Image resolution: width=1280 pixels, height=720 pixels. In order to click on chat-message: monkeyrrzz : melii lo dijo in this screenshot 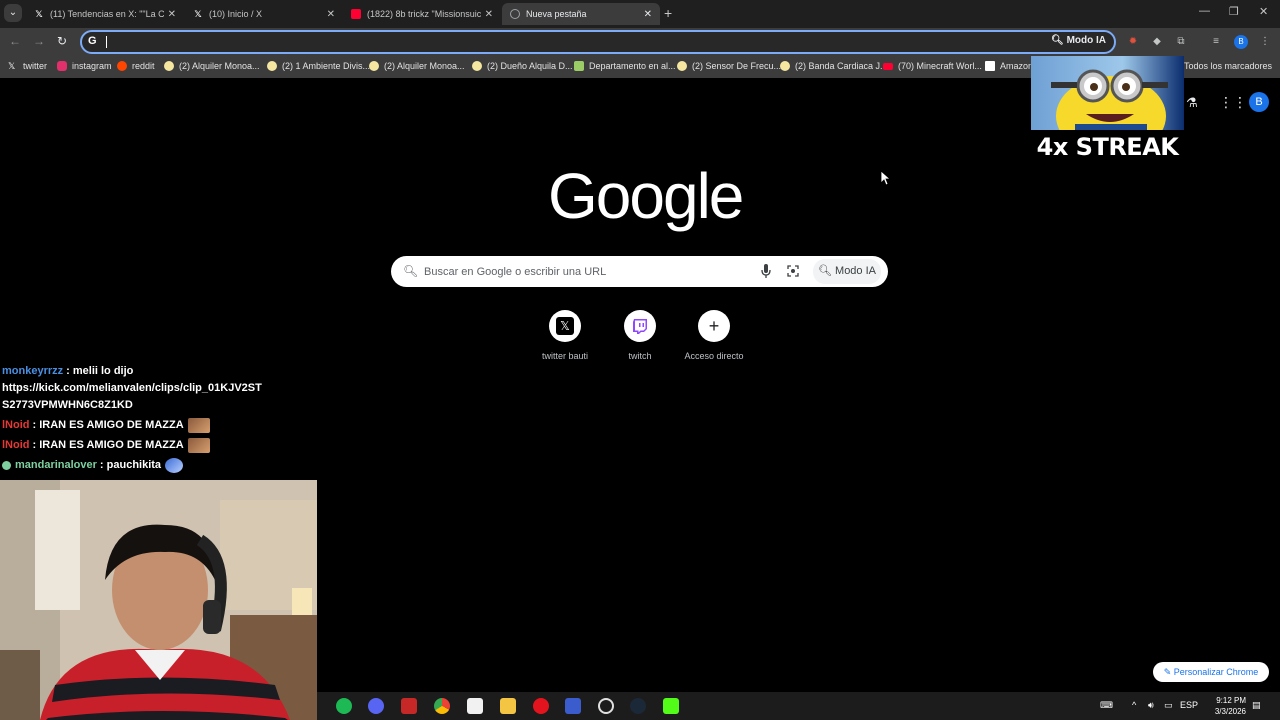, I will do `click(160, 371)`.